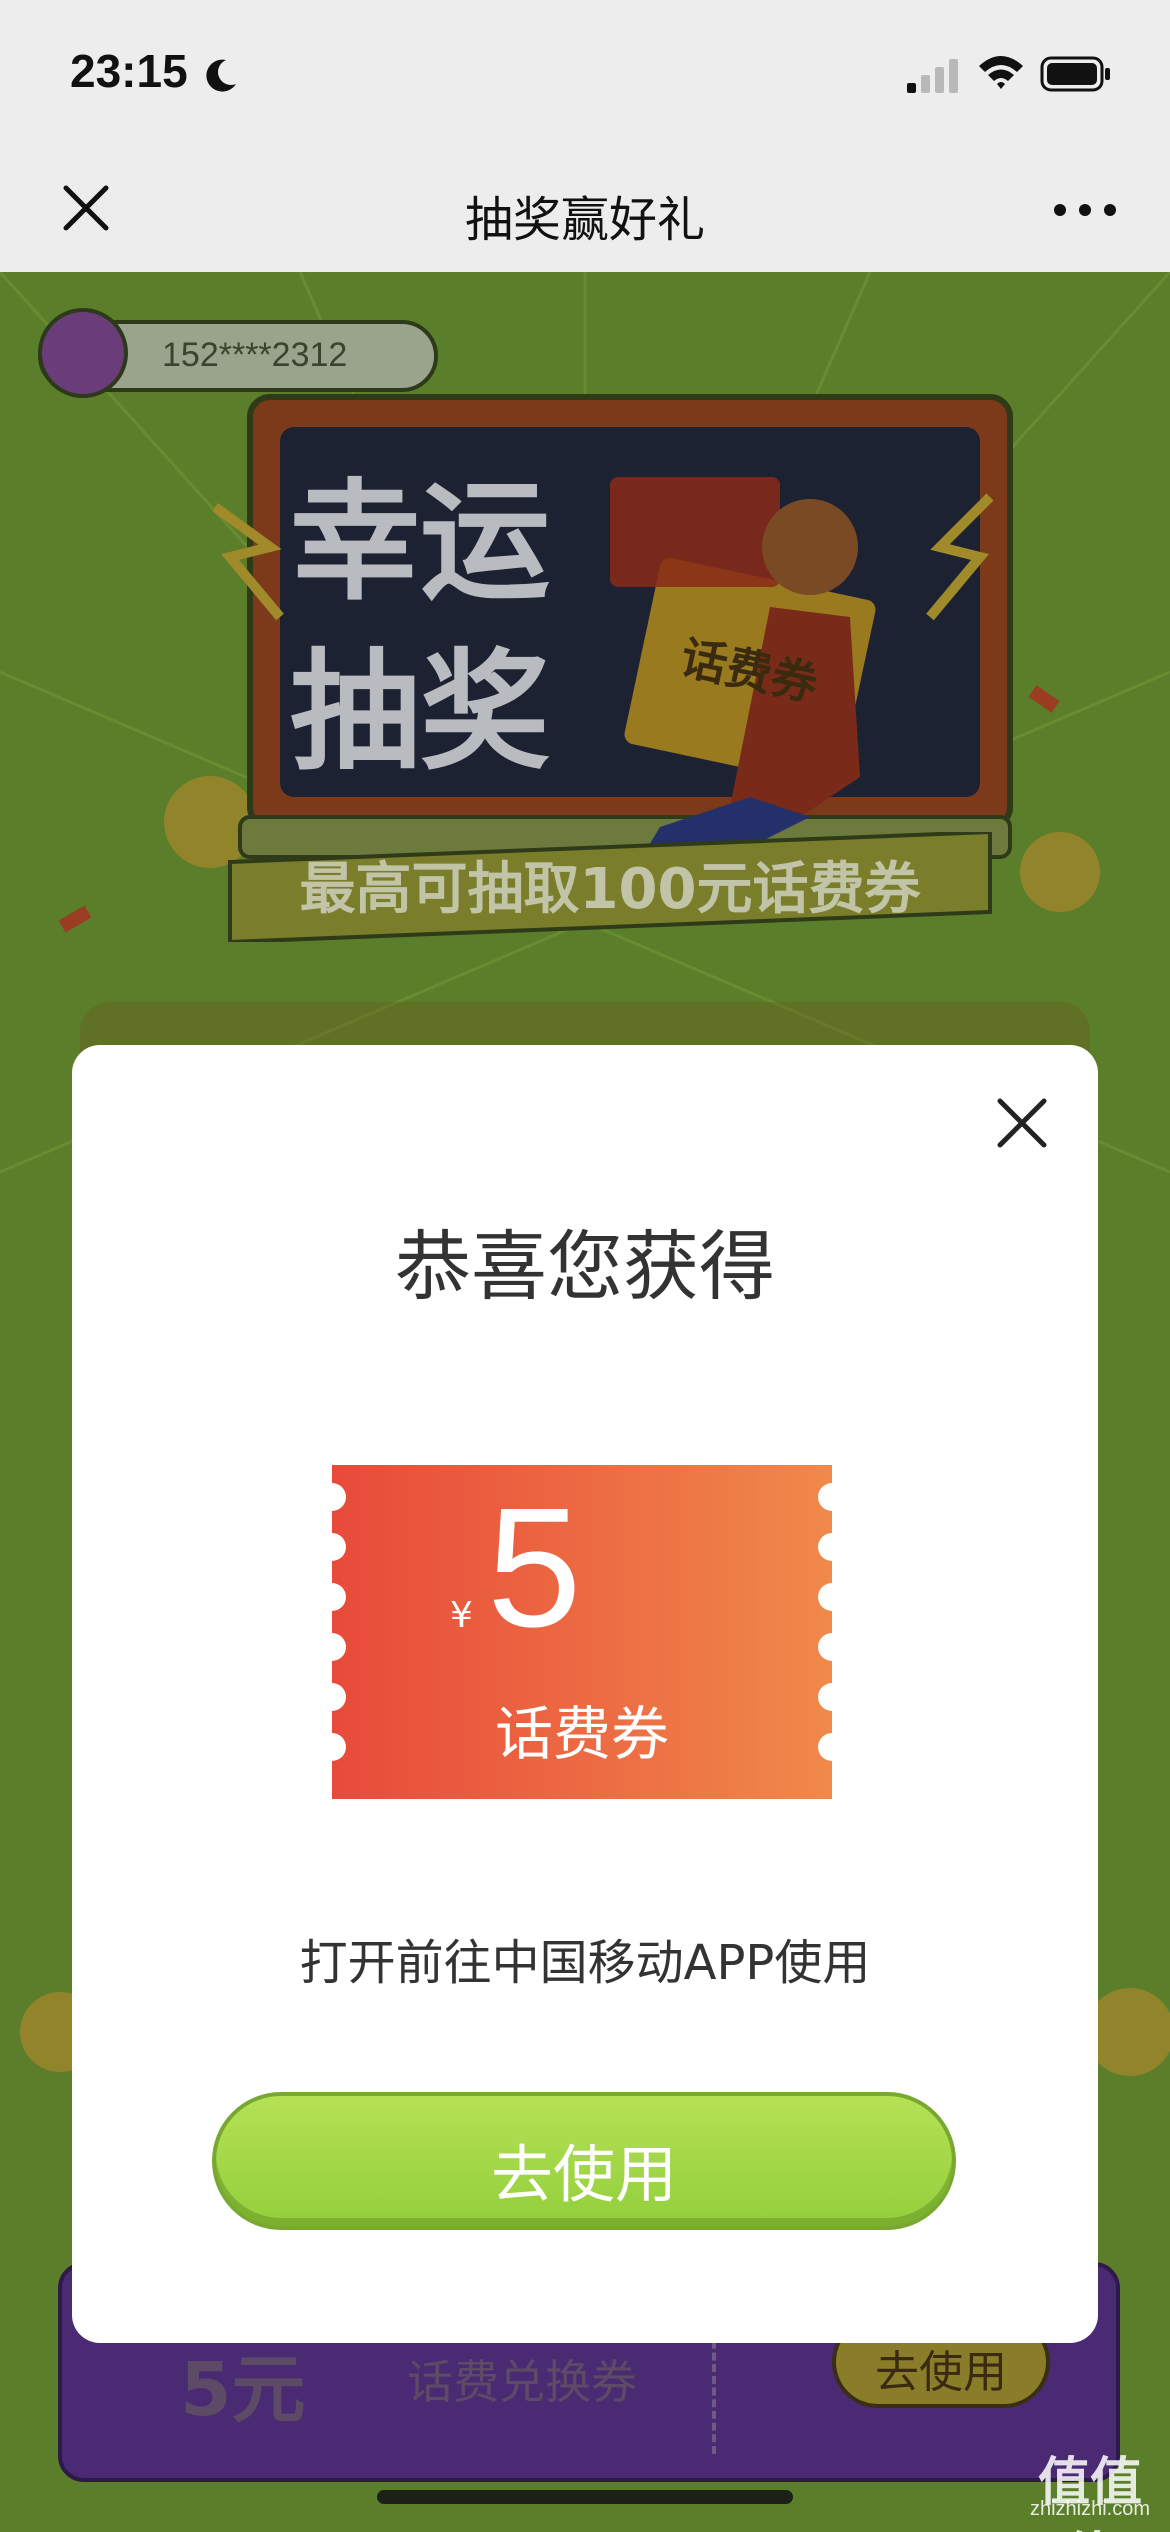 This screenshot has height=2532, width=1170. I want to click on status-bar: 23:15, so click(585, 75).